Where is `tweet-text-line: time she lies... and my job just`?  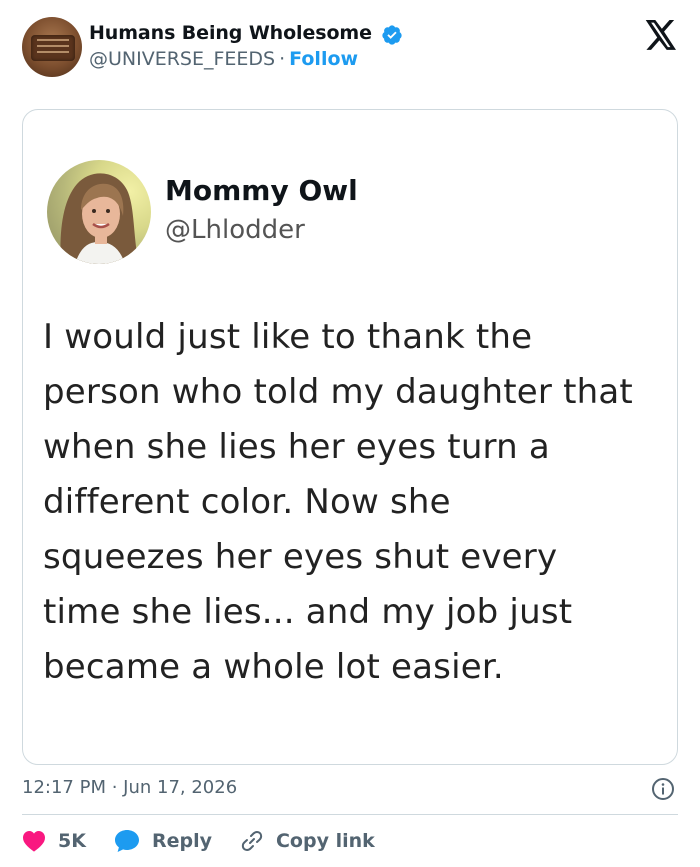 tweet-text-line: time she lies... and my job just is located at coordinates (308, 612).